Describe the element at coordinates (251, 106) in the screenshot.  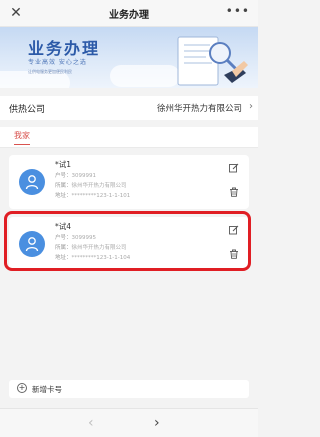
I see `chevron-right-icon: ›` at that location.